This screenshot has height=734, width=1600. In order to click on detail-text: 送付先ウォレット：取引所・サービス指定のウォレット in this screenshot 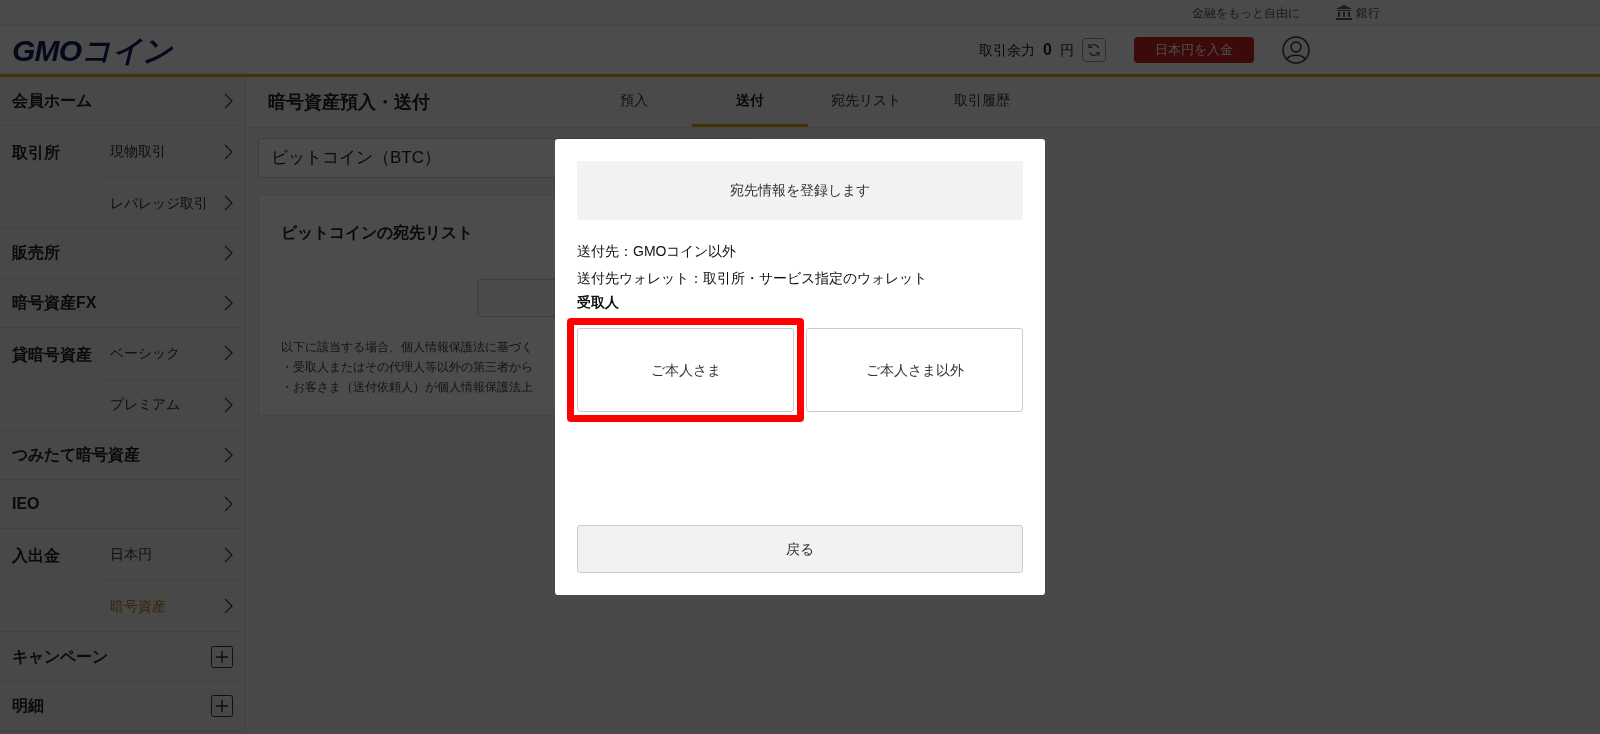, I will do `click(752, 278)`.